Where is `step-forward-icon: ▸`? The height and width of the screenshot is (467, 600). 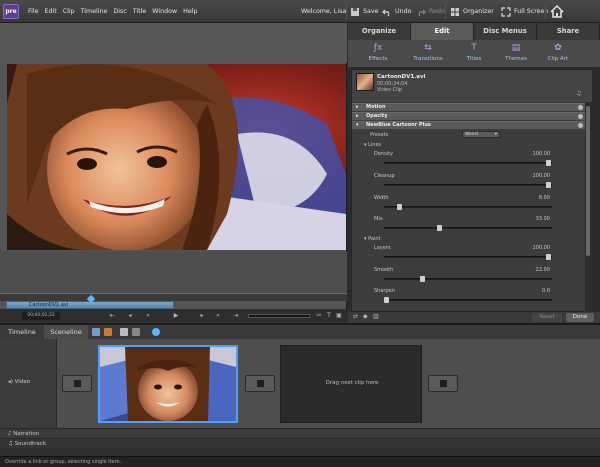 step-forward-icon: ▸ is located at coordinates (202, 316).